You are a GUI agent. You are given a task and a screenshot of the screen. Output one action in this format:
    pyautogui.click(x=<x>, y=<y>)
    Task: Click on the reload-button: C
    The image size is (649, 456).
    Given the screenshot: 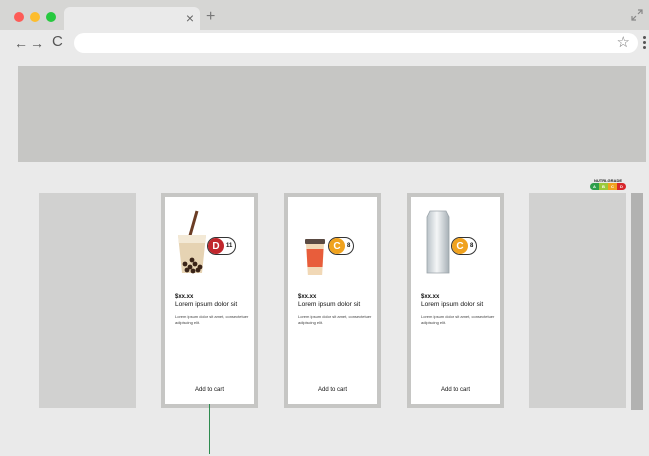 What is the action you would take?
    pyautogui.click(x=57, y=42)
    